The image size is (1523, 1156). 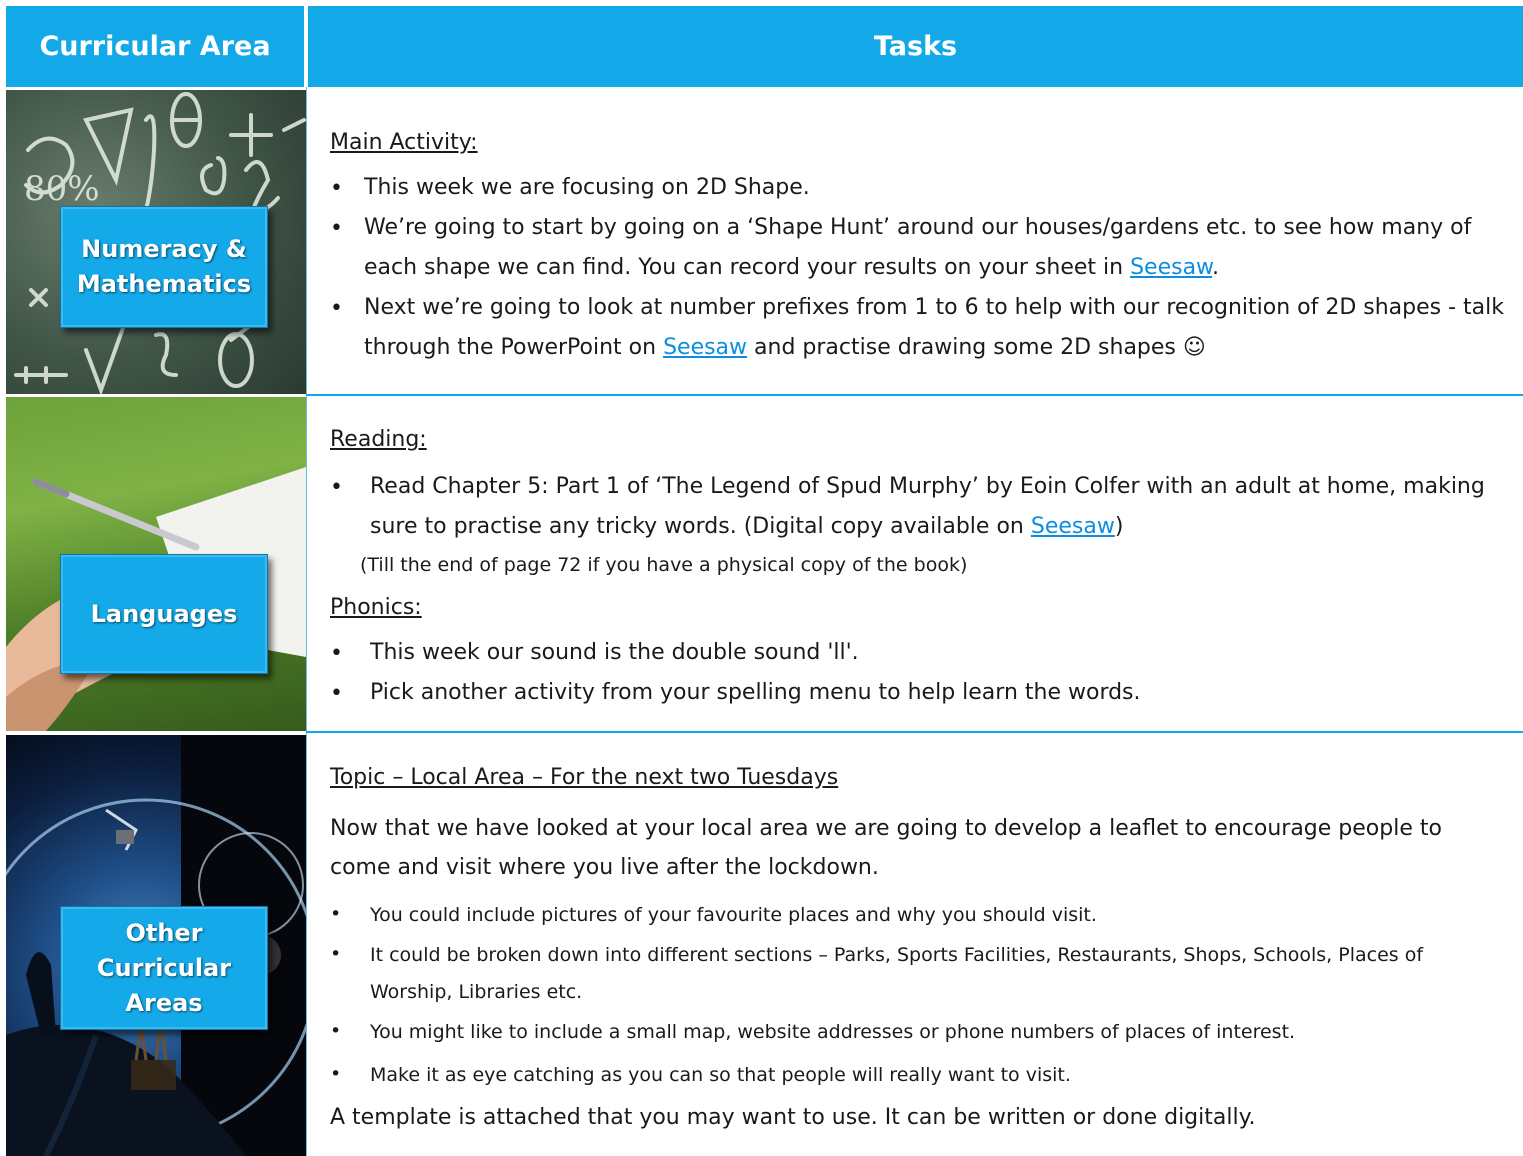 What do you see at coordinates (164, 284) in the screenshot?
I see `numeracy-badge-line2: Mathematics` at bounding box center [164, 284].